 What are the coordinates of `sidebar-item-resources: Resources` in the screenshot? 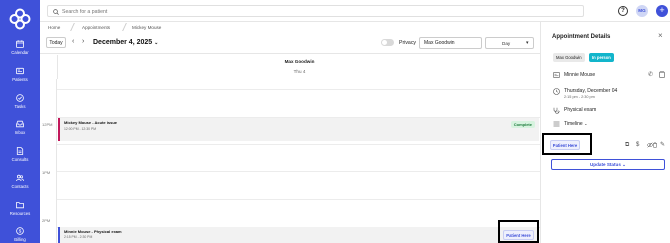 It's located at (20, 208).